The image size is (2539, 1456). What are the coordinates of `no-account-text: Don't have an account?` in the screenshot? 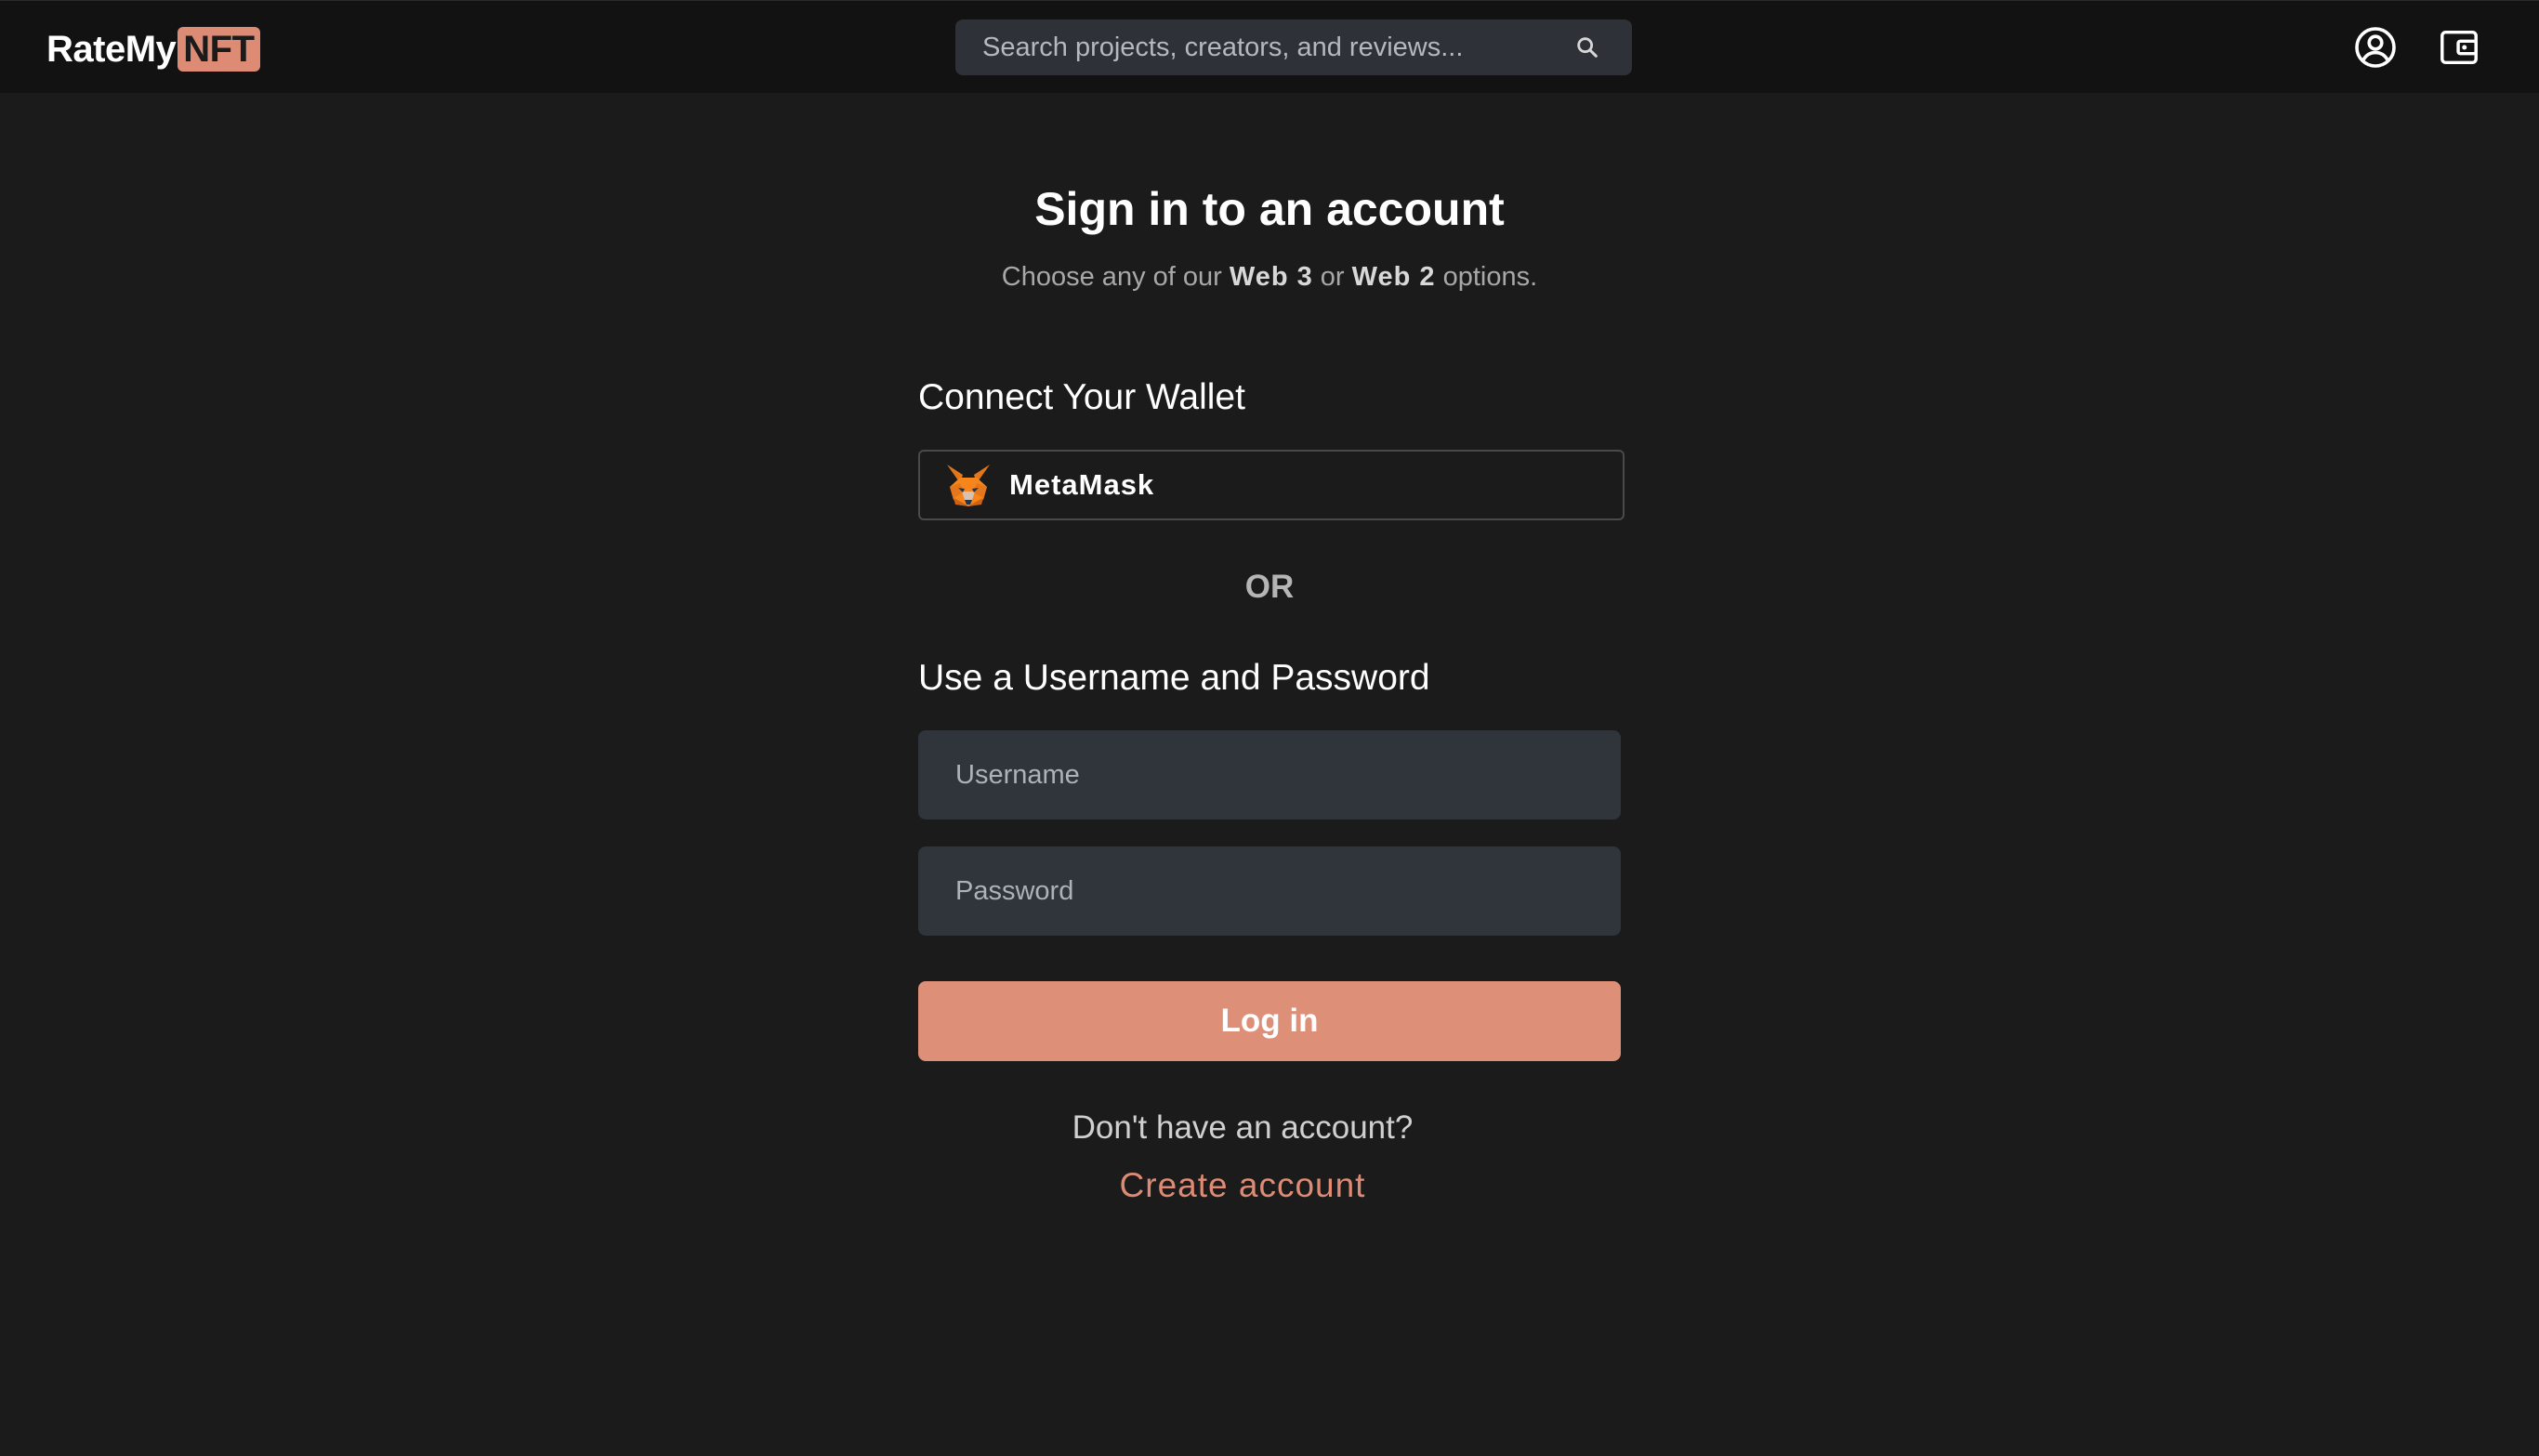 It's located at (1243, 1127).